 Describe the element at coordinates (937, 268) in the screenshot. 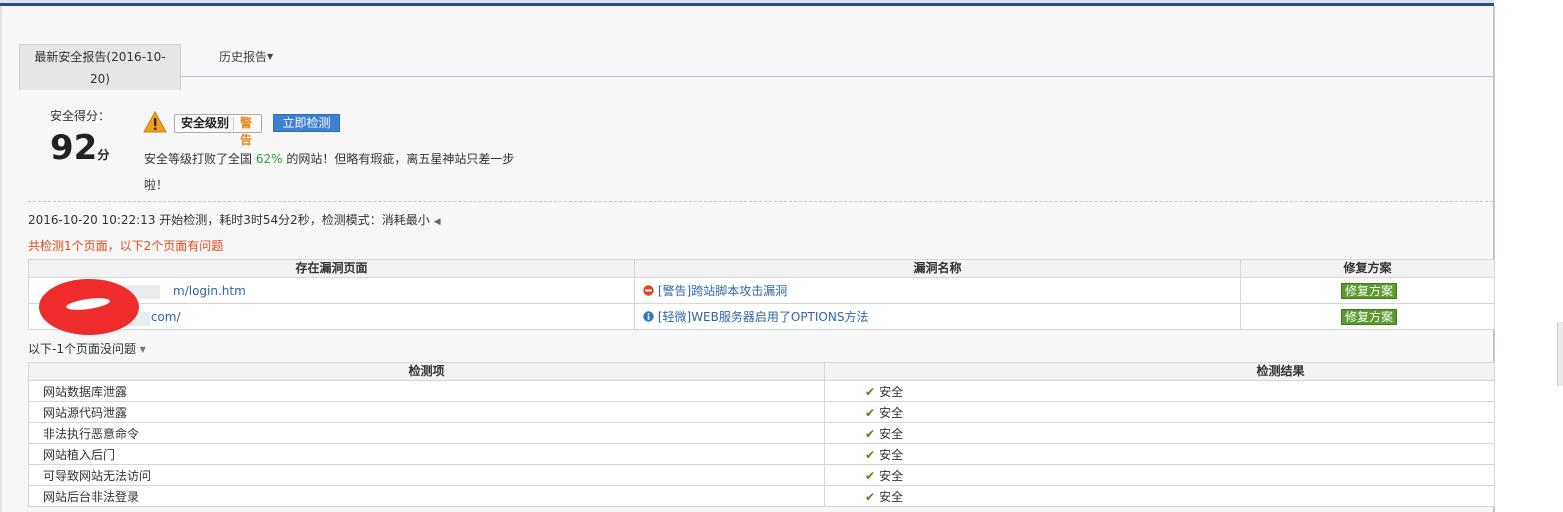

I see `column-header: 漏洞名称` at that location.